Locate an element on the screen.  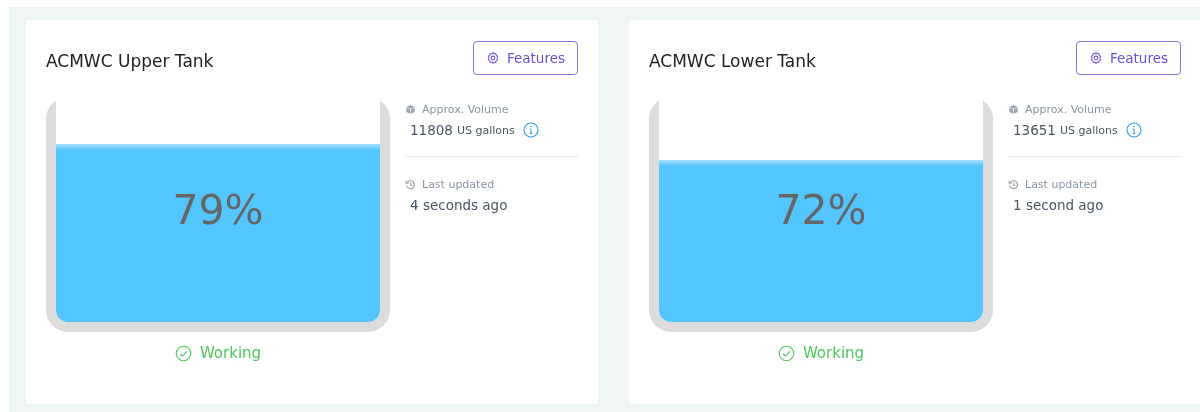
fill-percentage: 72% is located at coordinates (821, 209).